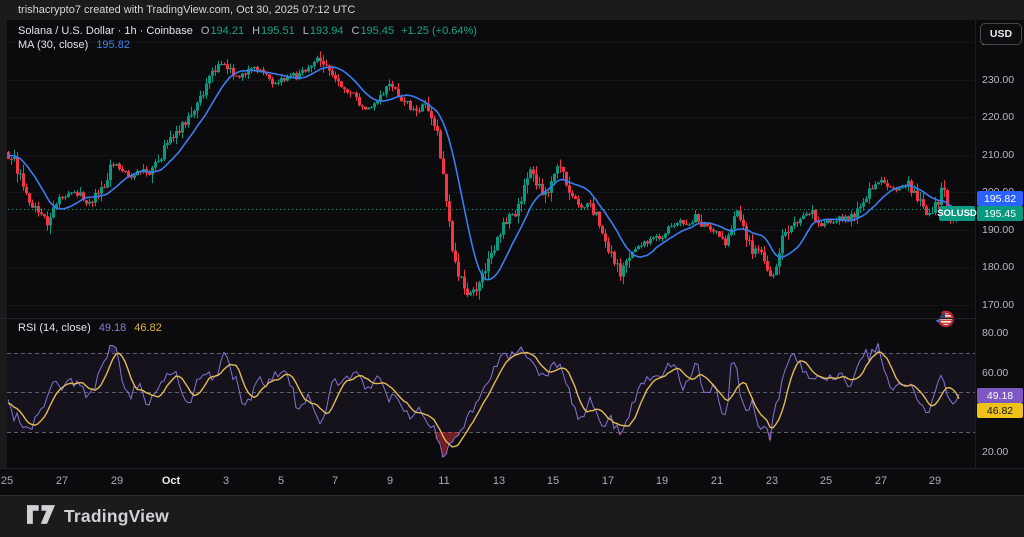 The image size is (1024, 537). Describe the element at coordinates (227, 31) in the screenshot. I see `ohlc-open-value: 194.21` at that location.